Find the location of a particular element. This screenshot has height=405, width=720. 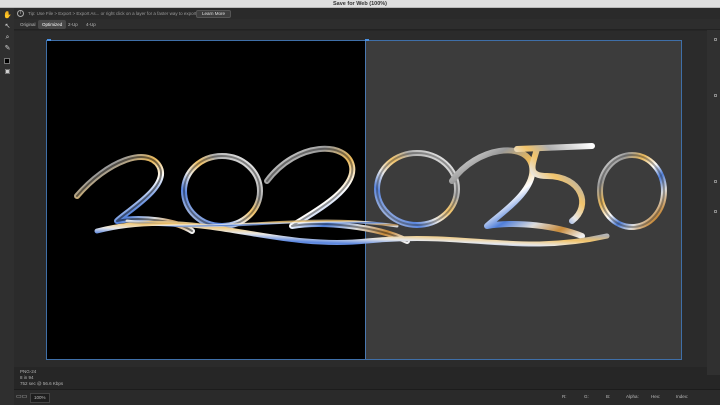

hex-readout-label: Hex: is located at coordinates (656, 396).